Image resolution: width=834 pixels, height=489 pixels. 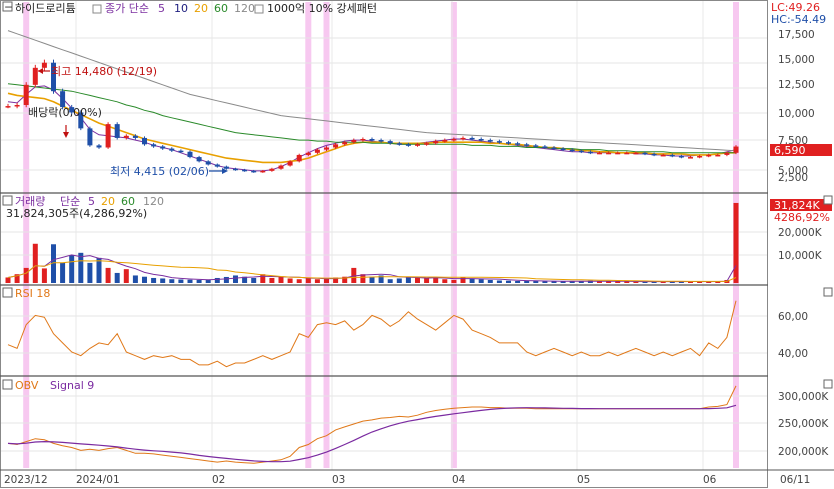 I want to click on ex-dividend-annotation: 배당락(0,00%), so click(x=65, y=112).